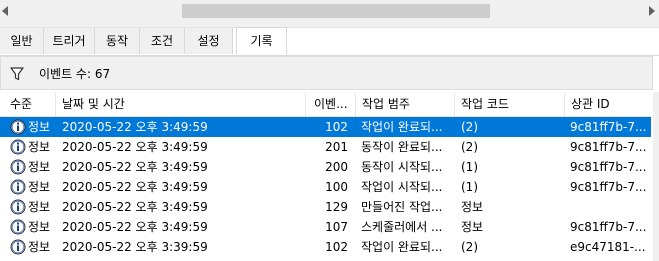  What do you see at coordinates (336, 167) in the screenshot?
I see `event-id-cell: 200` at bounding box center [336, 167].